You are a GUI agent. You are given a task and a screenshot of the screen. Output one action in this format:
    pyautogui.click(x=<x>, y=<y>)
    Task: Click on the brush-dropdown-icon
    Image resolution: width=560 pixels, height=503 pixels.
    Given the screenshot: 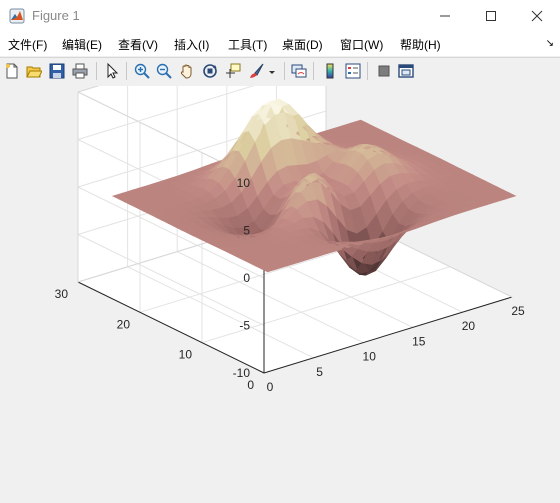 What is the action you would take?
    pyautogui.click(x=272, y=71)
    